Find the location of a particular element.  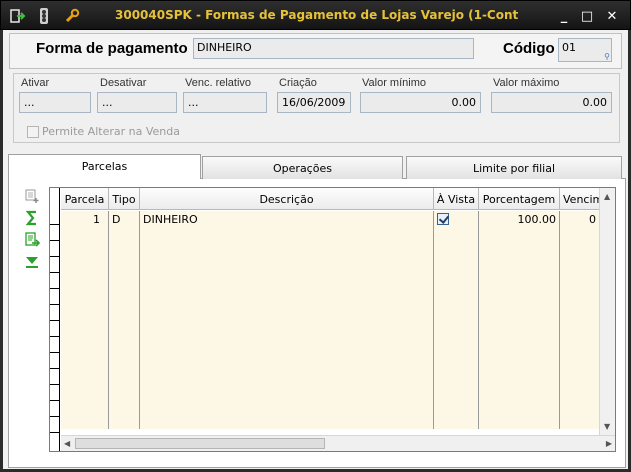

permite-alterar-row: Permite Alterar na Venda is located at coordinates (103, 131).